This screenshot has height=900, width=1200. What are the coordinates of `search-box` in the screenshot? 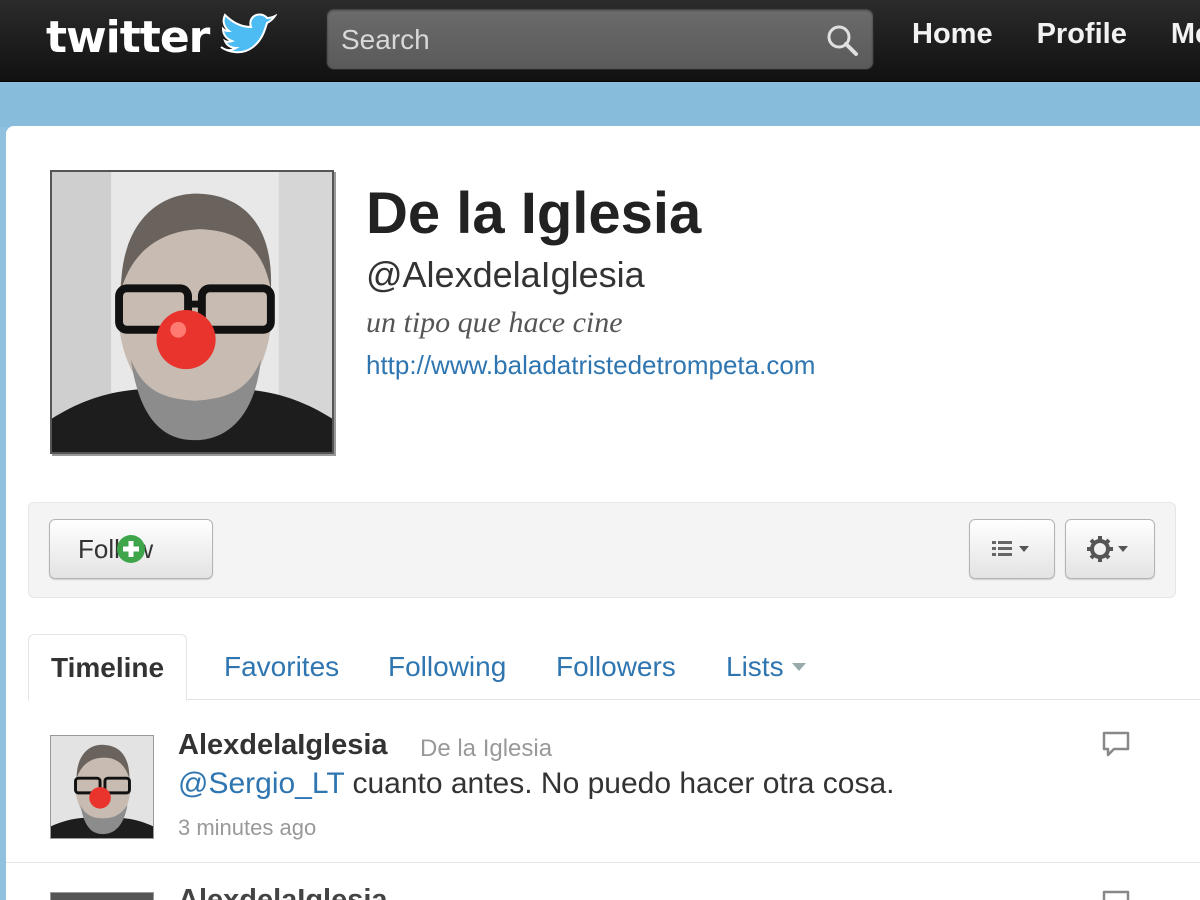 It's located at (600, 39).